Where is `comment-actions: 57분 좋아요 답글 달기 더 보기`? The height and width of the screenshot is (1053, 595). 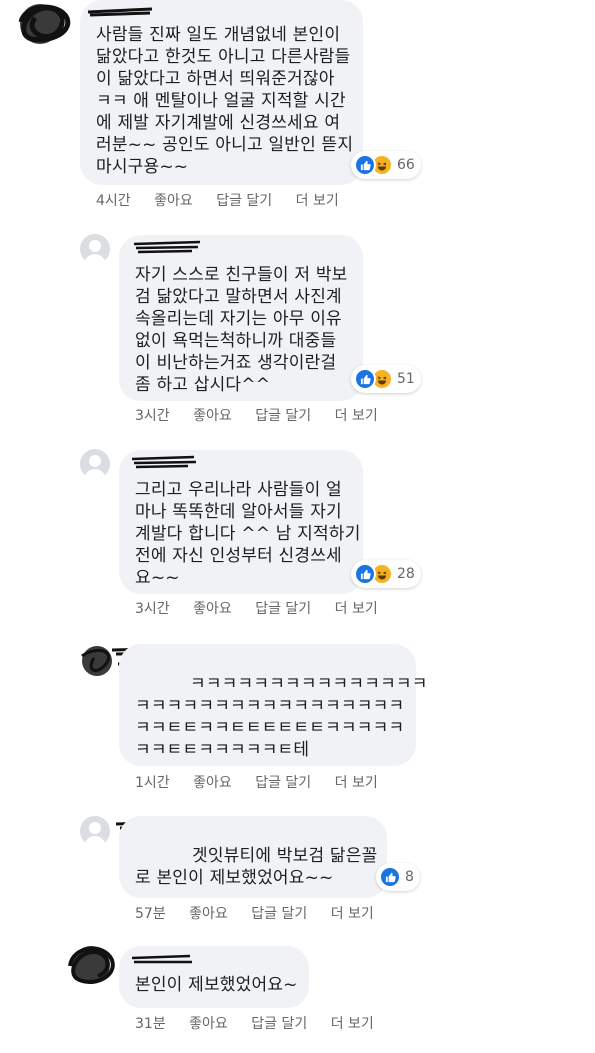 comment-actions: 57분 좋아요 답글 달기 더 보기 is located at coordinates (264, 913).